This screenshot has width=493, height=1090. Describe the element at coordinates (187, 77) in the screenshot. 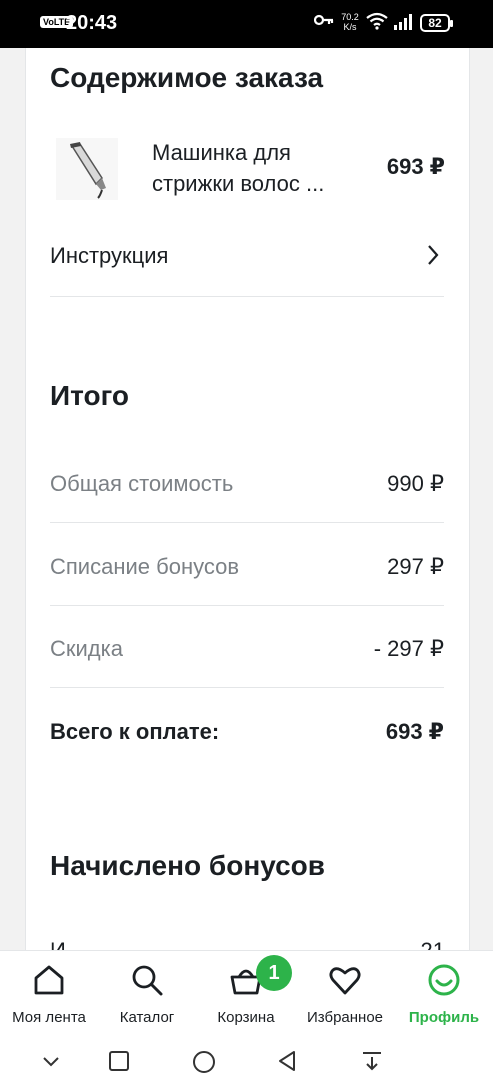

I see `order-contents-title: Содержимое заказа` at that location.